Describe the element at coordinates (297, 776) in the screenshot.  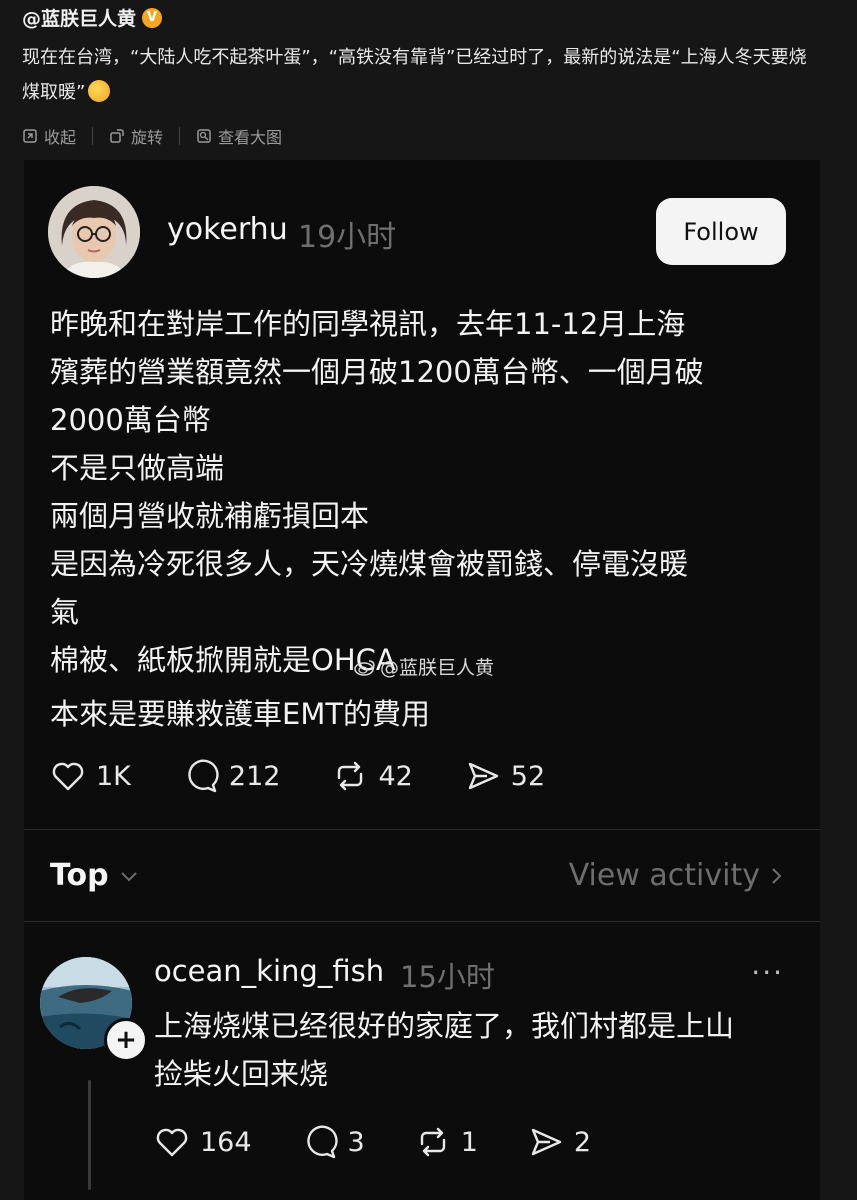
I see `post-actions: 1K 212 42 52` at that location.